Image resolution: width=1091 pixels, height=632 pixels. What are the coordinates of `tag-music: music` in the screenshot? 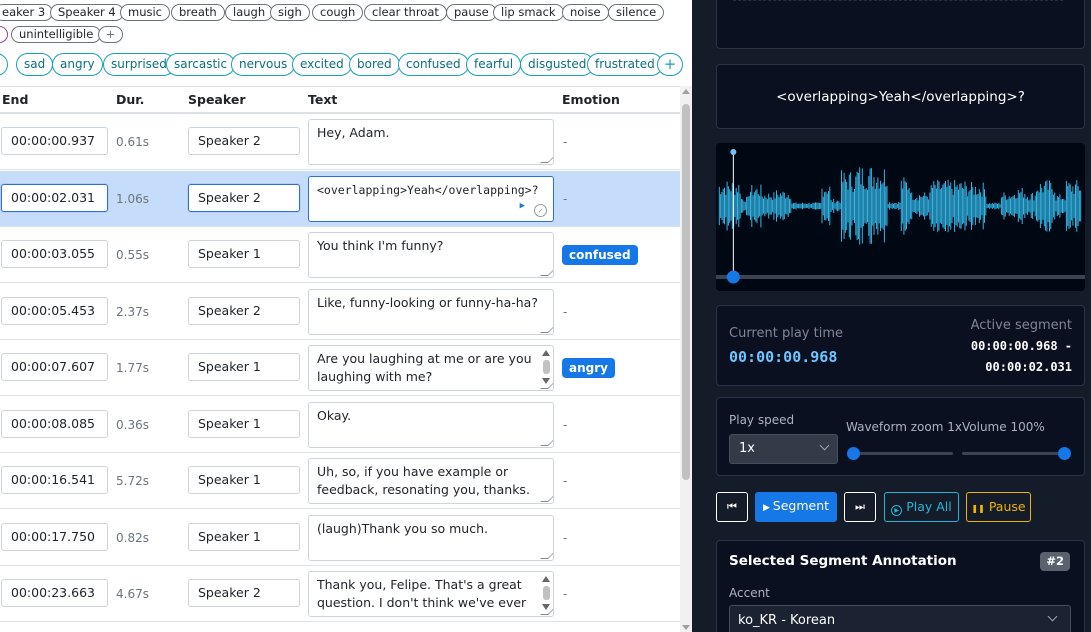 It's located at (145, 12).